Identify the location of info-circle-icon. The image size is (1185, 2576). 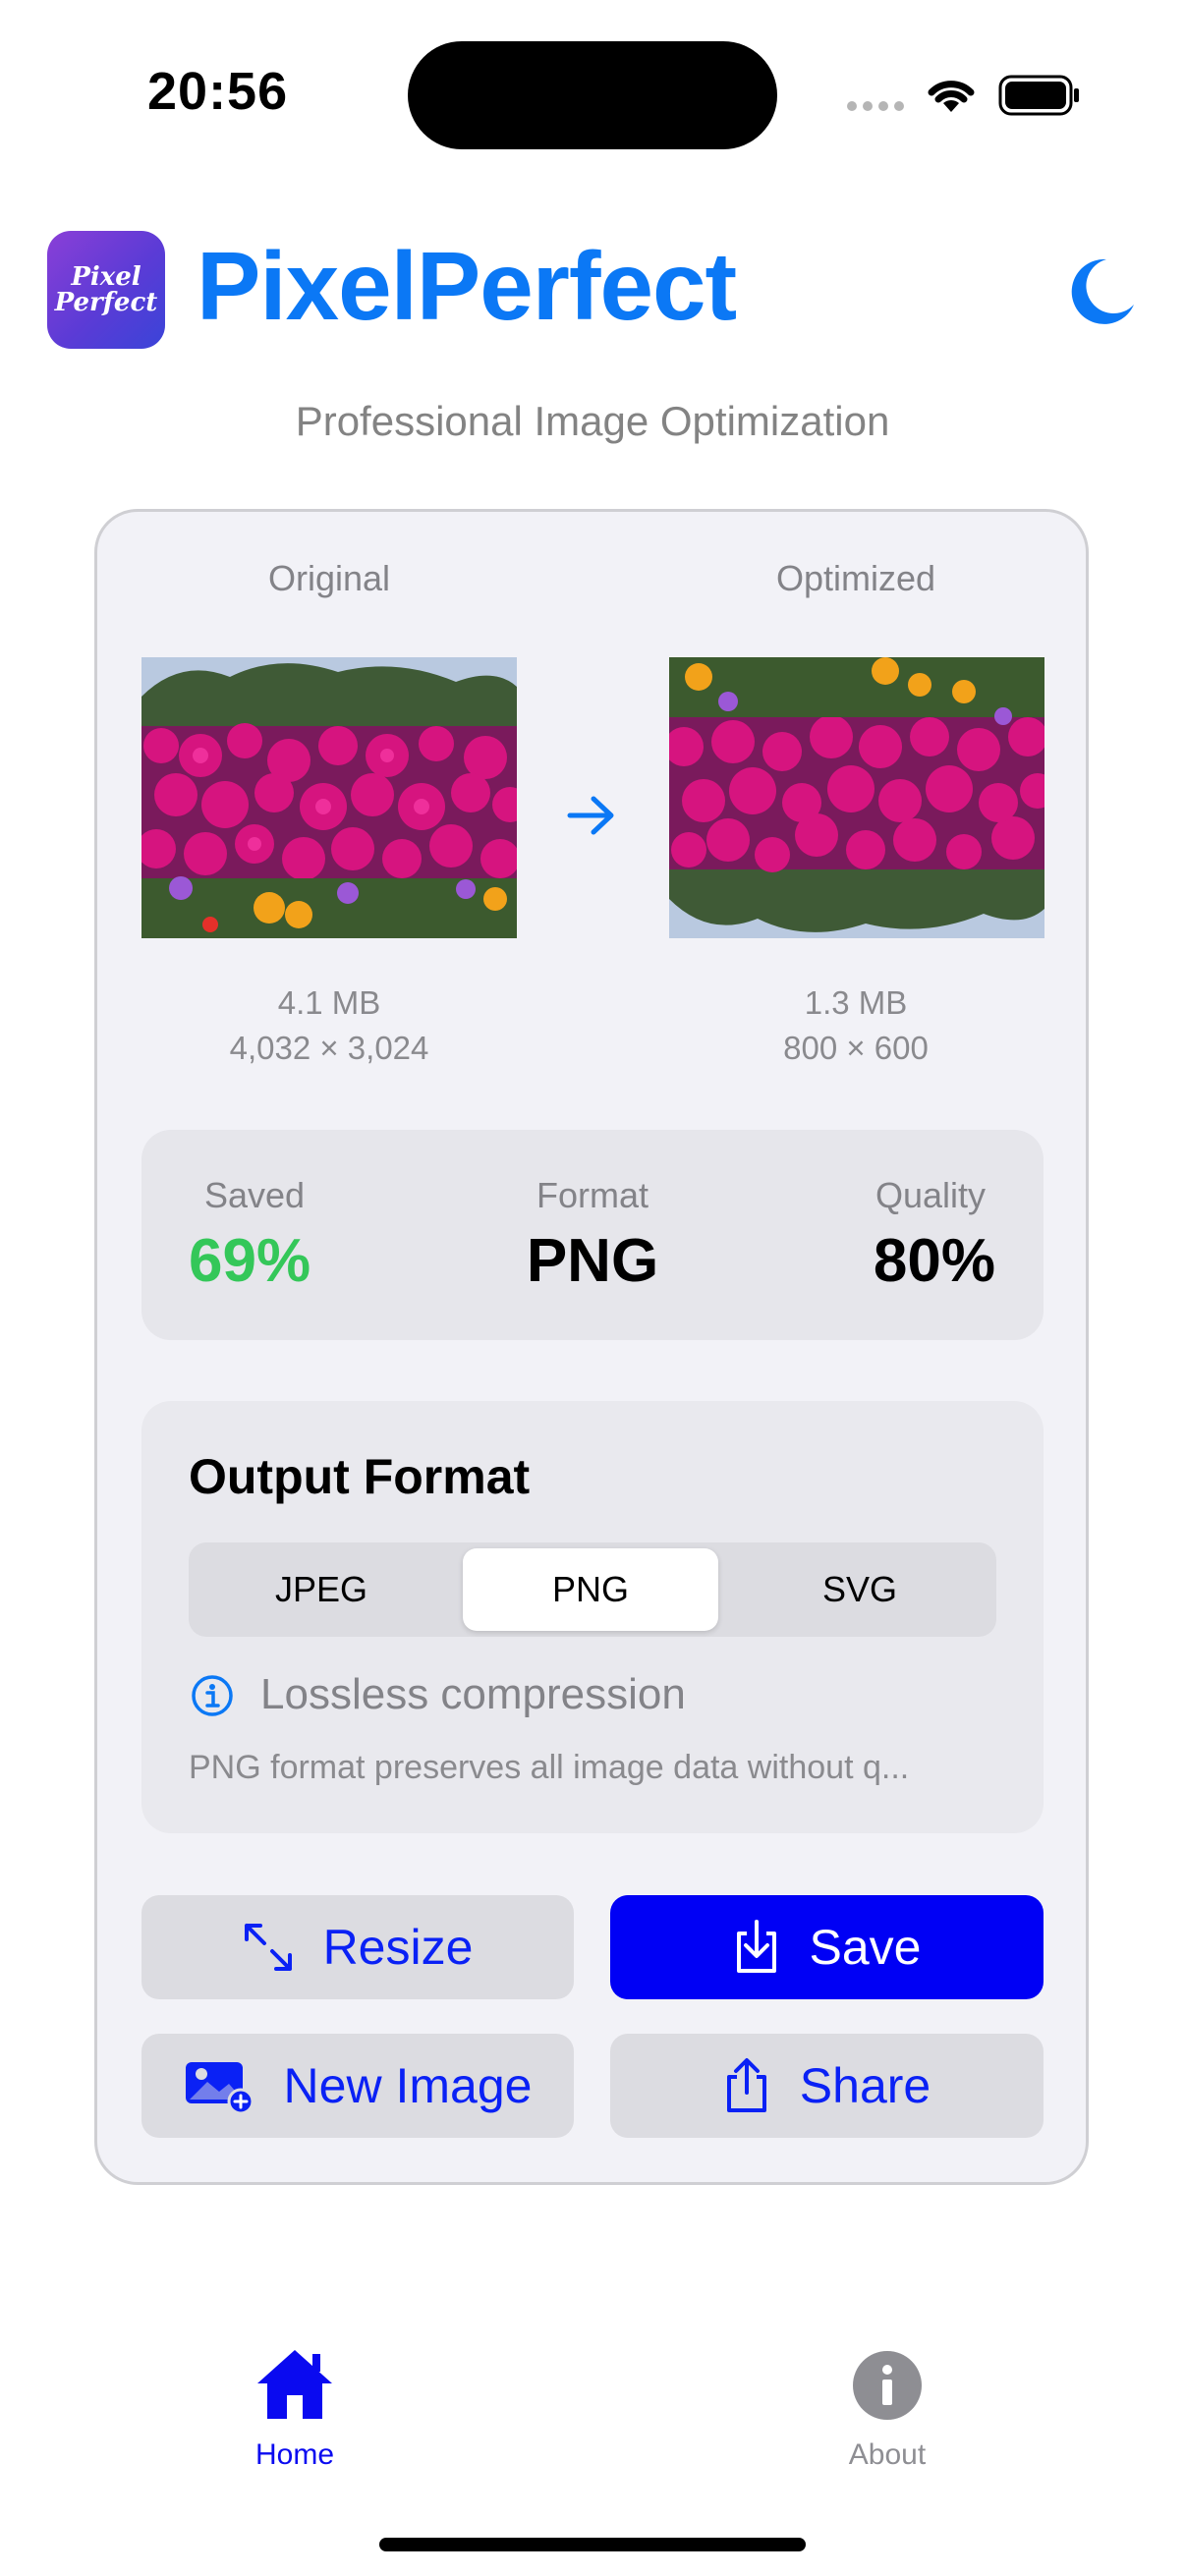
(888, 2385).